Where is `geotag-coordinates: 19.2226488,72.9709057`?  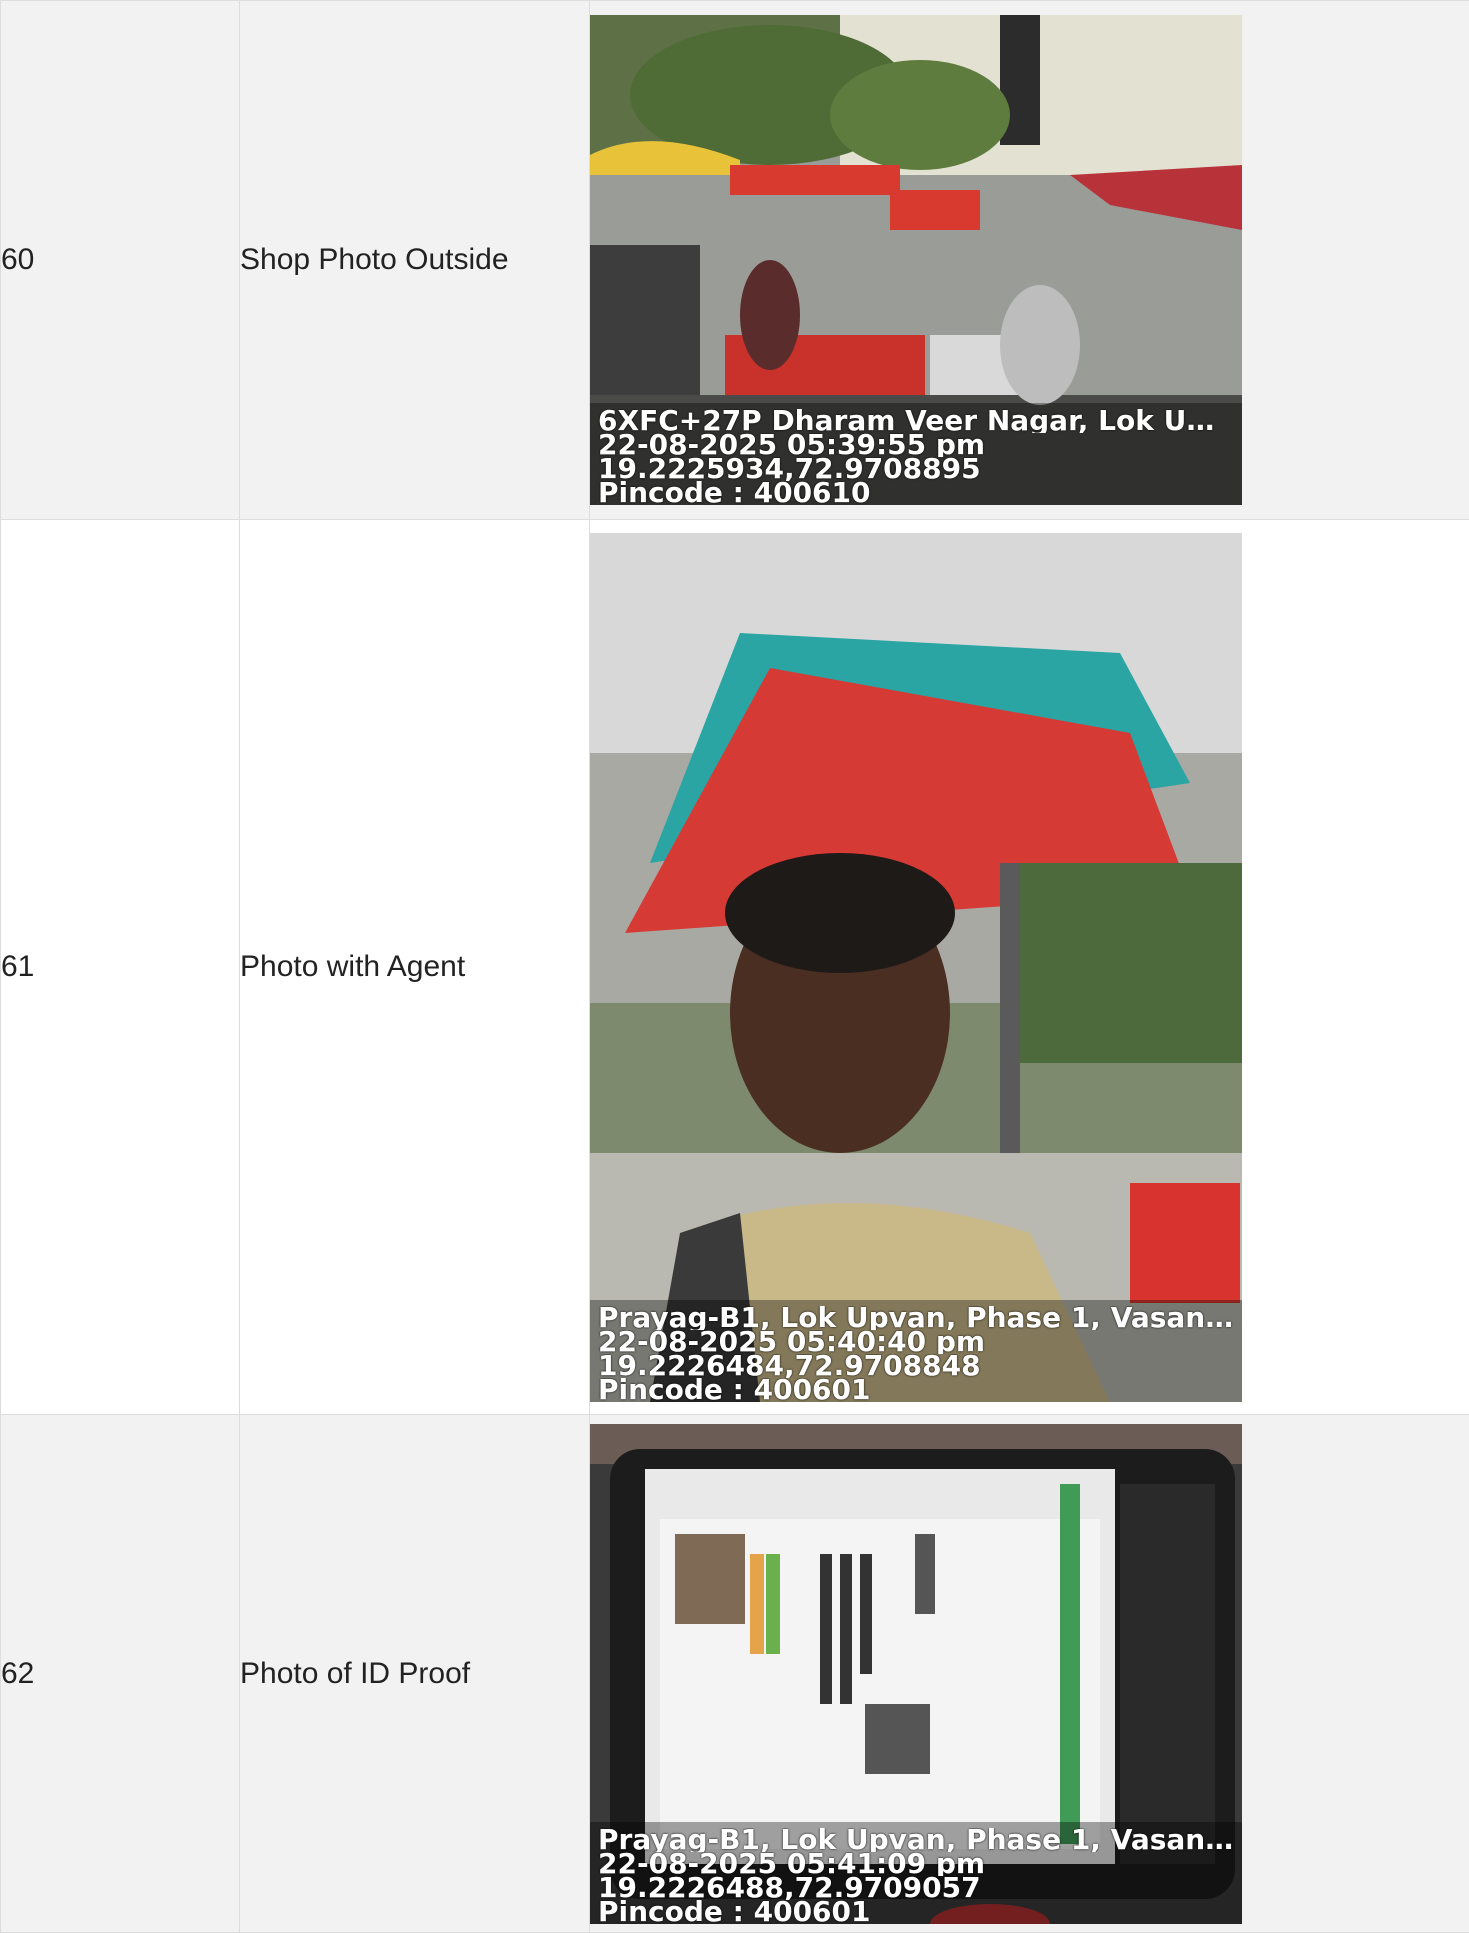 geotag-coordinates: 19.2226488,72.9709057 is located at coordinates (916, 1888).